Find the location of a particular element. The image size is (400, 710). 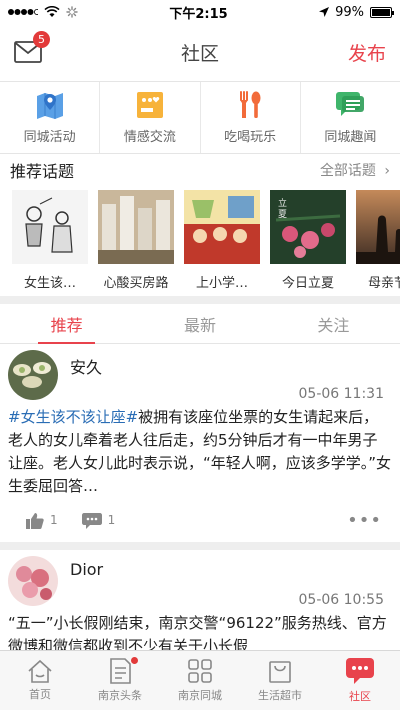

post-actions: 1 1 ••• is located at coordinates (200, 520).